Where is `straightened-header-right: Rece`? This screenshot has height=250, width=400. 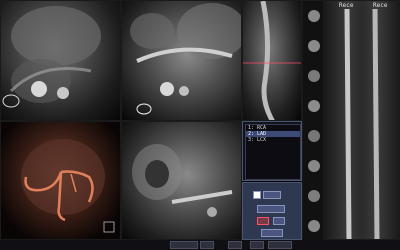
straightened-header-right: Rece is located at coordinates (380, 5).